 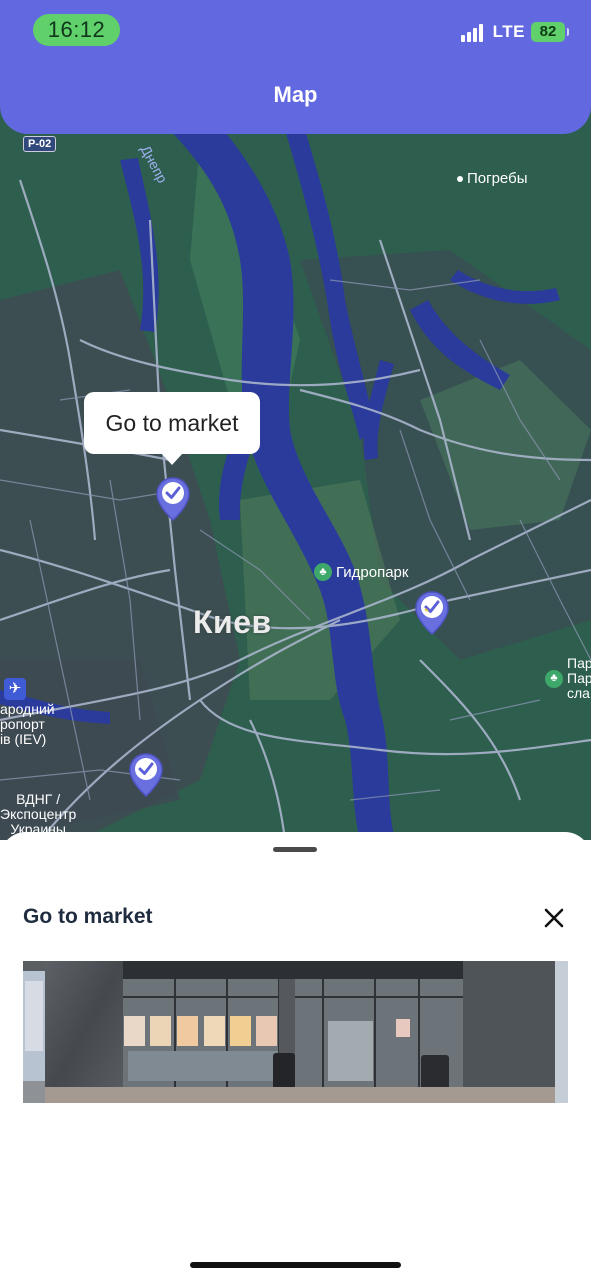 What do you see at coordinates (295, 1265) in the screenshot?
I see `home-indicator` at bounding box center [295, 1265].